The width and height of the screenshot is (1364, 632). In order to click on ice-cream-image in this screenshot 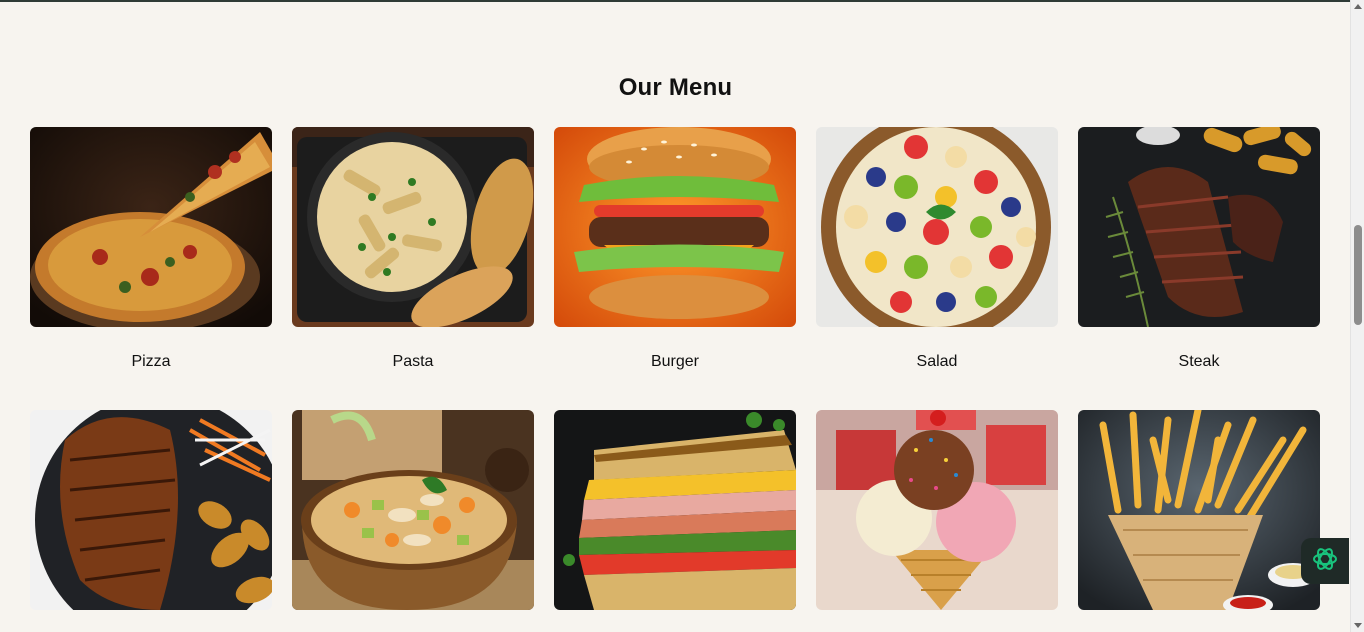, I will do `click(937, 510)`.